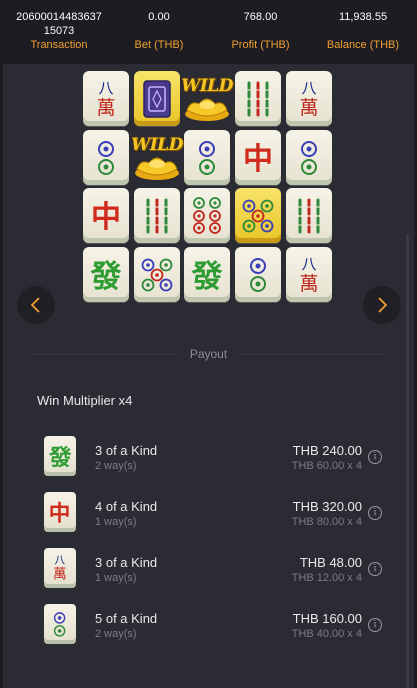 This screenshot has width=417, height=688. I want to click on chevron-left-icon, so click(35, 305).